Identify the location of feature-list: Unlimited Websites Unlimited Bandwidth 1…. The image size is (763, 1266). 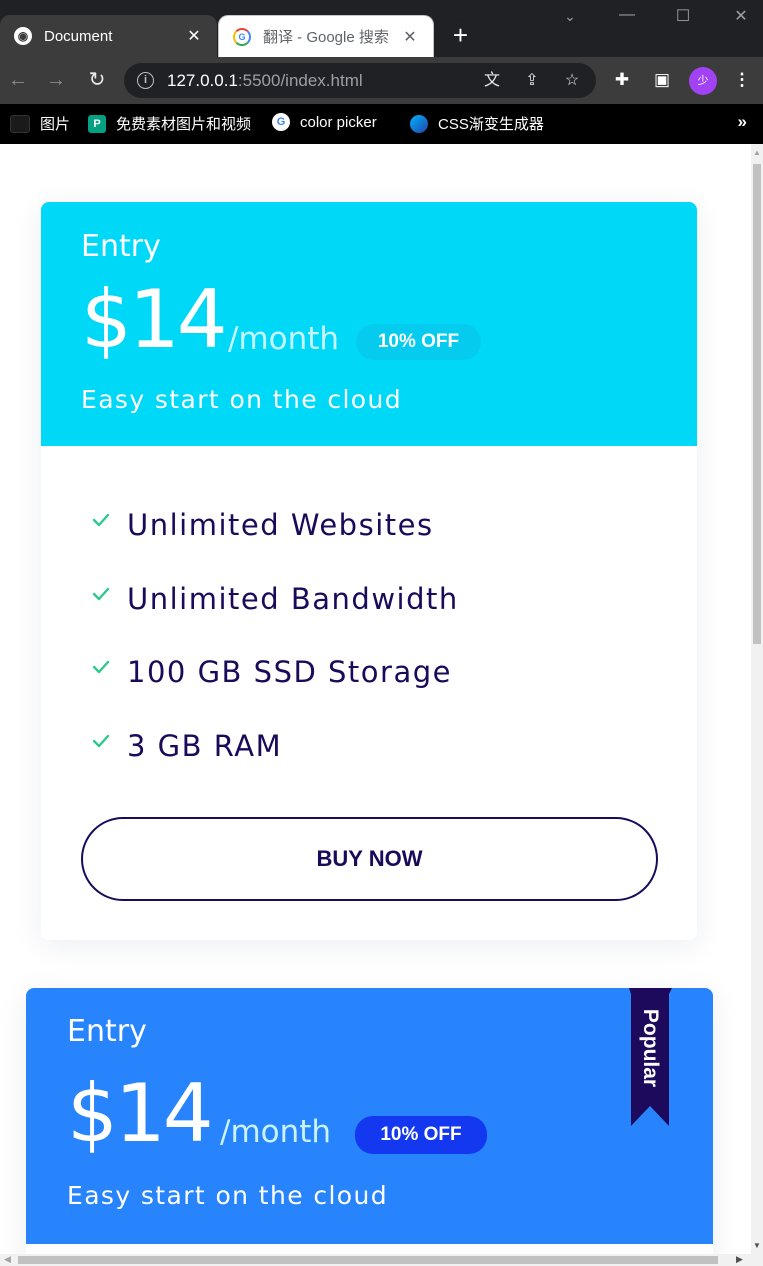
(275, 655).